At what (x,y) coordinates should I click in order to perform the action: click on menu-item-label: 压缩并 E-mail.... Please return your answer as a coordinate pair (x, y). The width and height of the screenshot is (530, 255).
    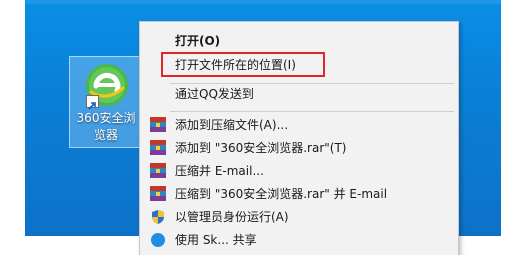
    Looking at the image, I should click on (219, 171).